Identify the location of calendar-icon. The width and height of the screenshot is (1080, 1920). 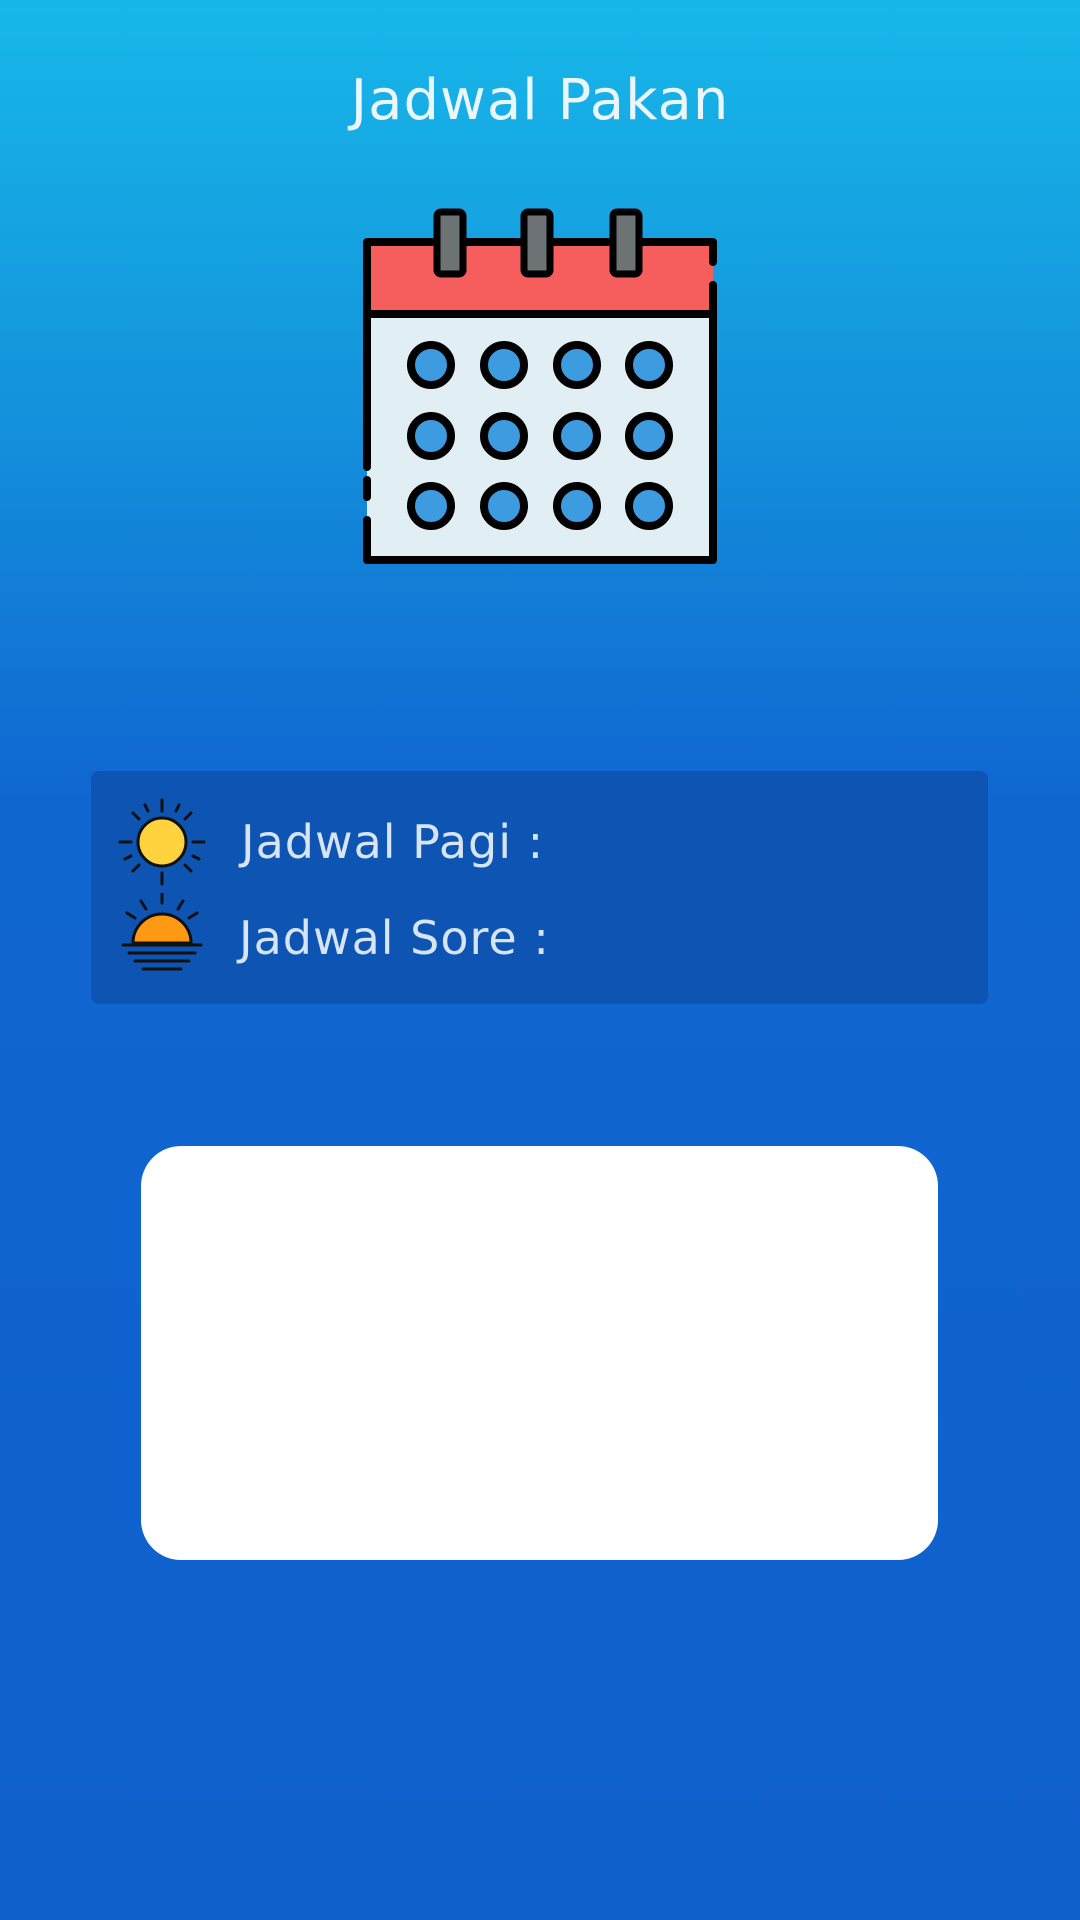
(540, 386).